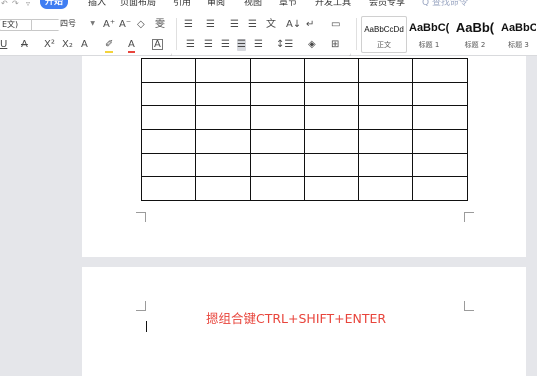 This screenshot has width=537, height=376. I want to click on style-heading-3: AaBbC 标题 3, so click(518, 34).